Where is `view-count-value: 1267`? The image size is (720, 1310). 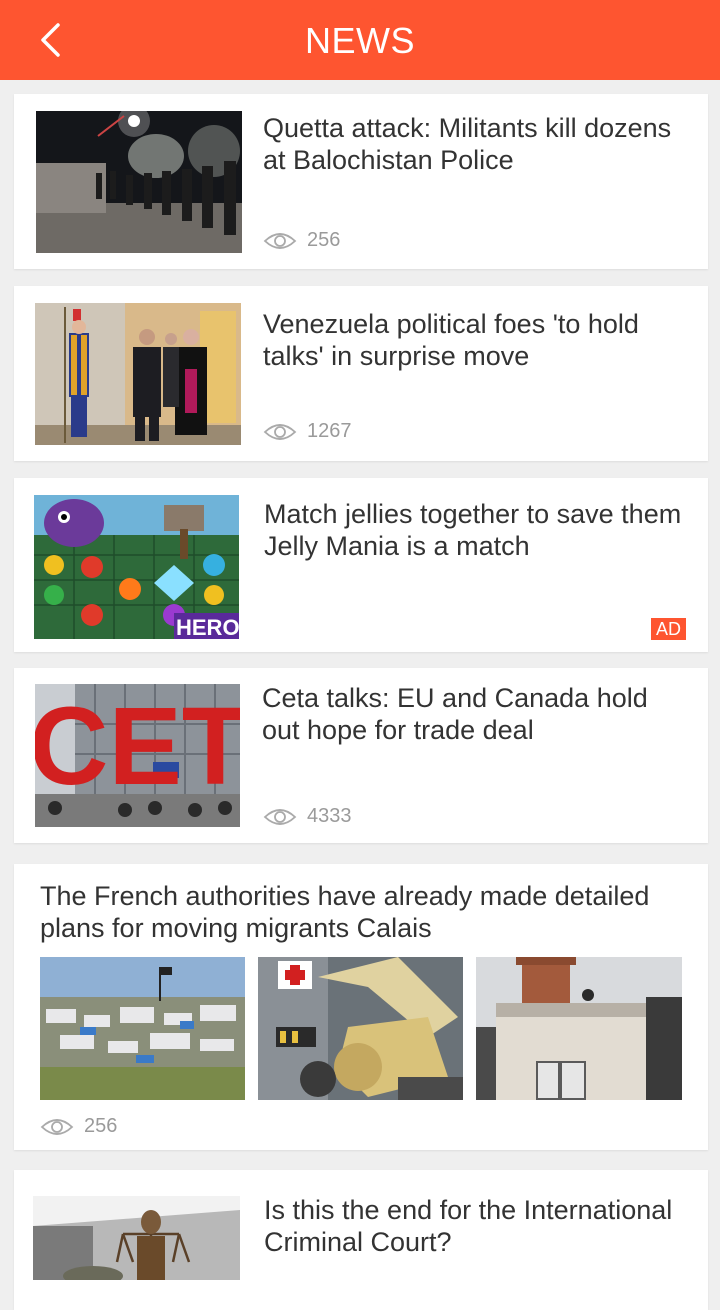 view-count-value: 1267 is located at coordinates (329, 431).